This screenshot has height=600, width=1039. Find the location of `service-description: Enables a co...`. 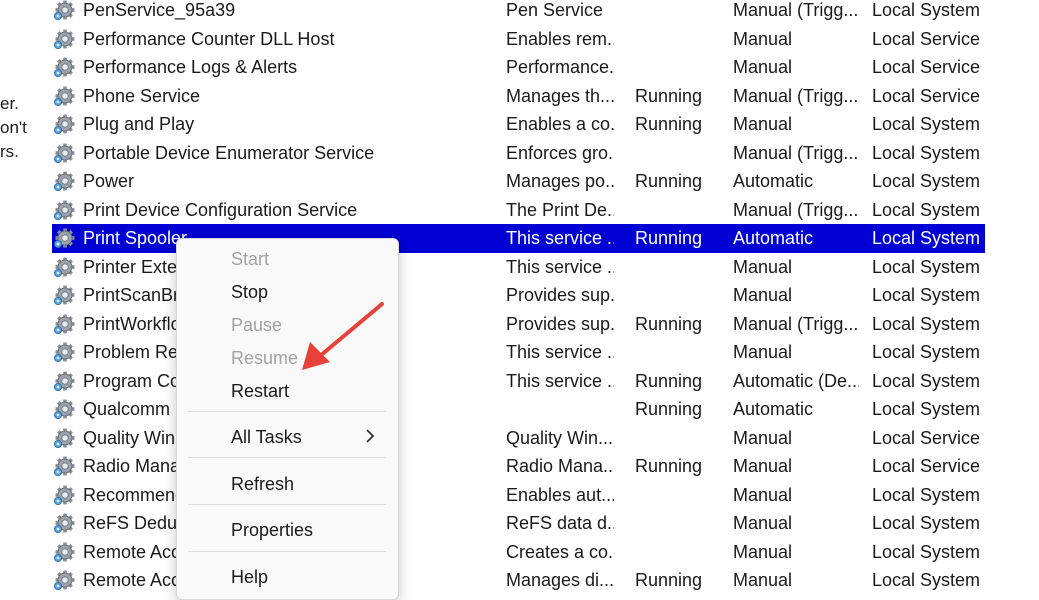

service-description: Enables a co... is located at coordinates (560, 124).